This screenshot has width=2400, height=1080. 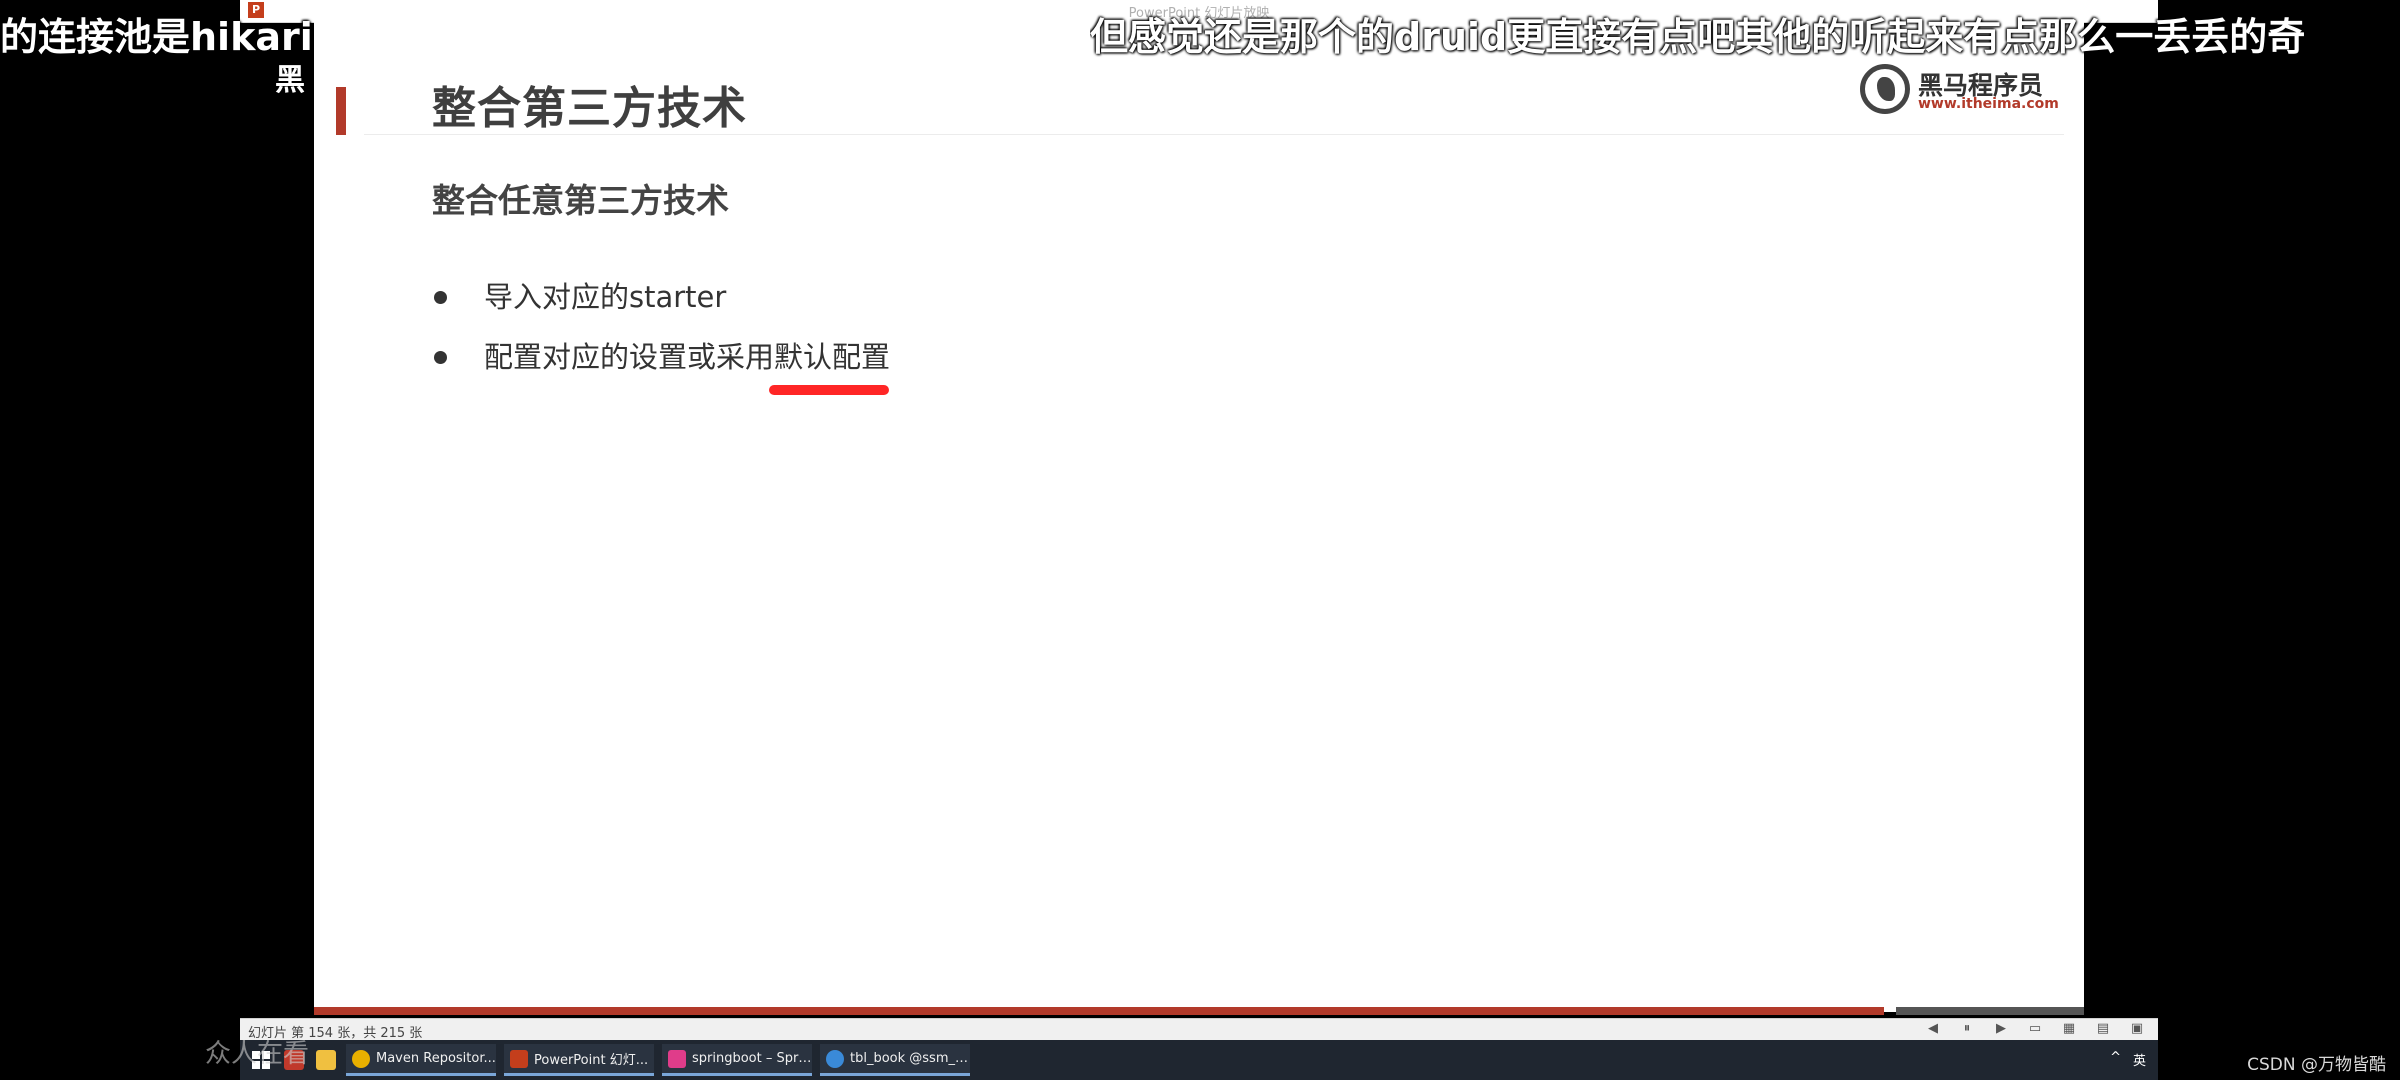 I want to click on red-pen-underline, so click(x=829, y=390).